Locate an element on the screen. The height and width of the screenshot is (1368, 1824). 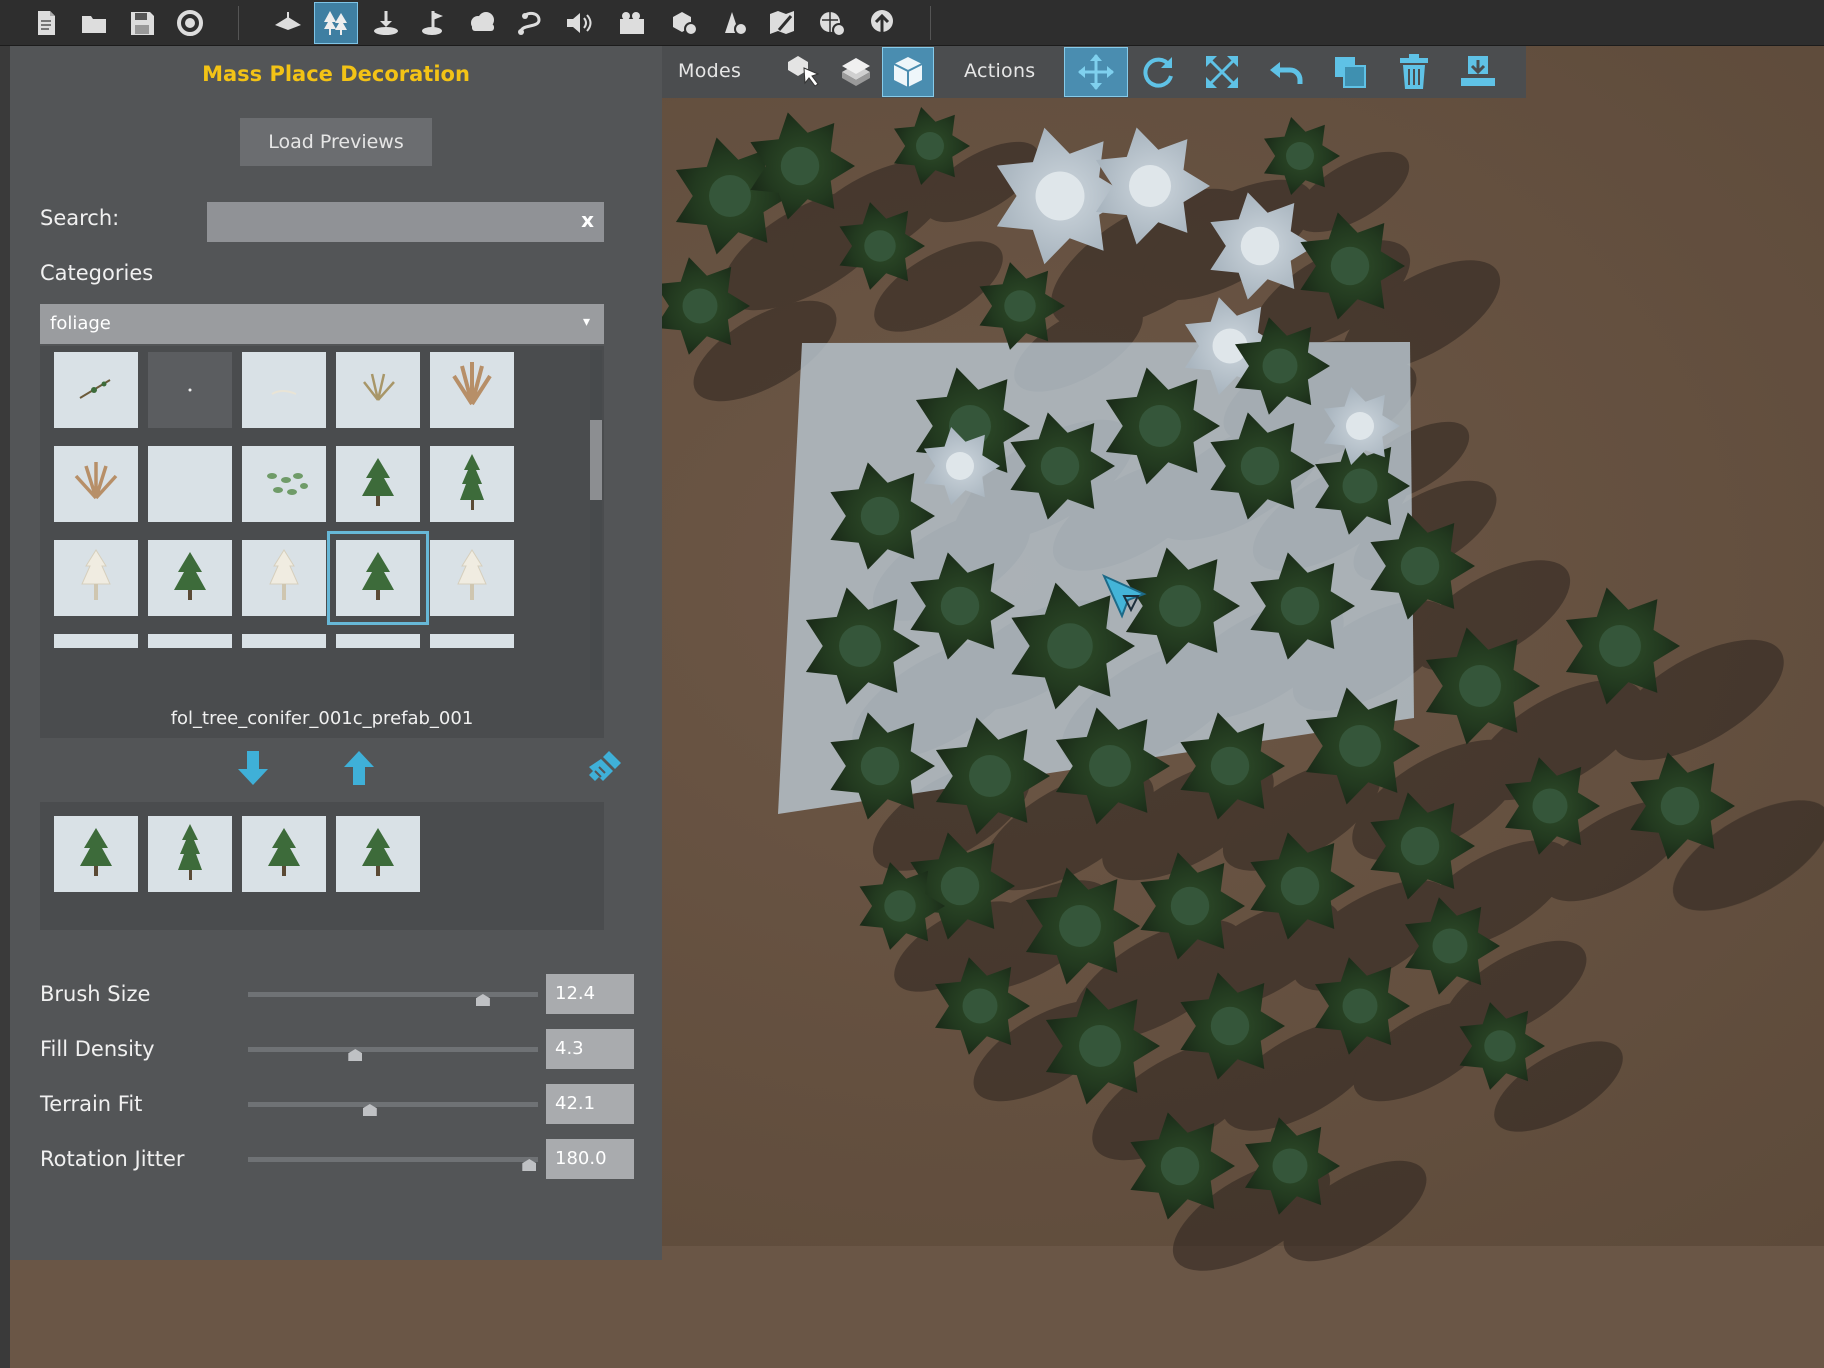
forest-icon is located at coordinates (336, 23).